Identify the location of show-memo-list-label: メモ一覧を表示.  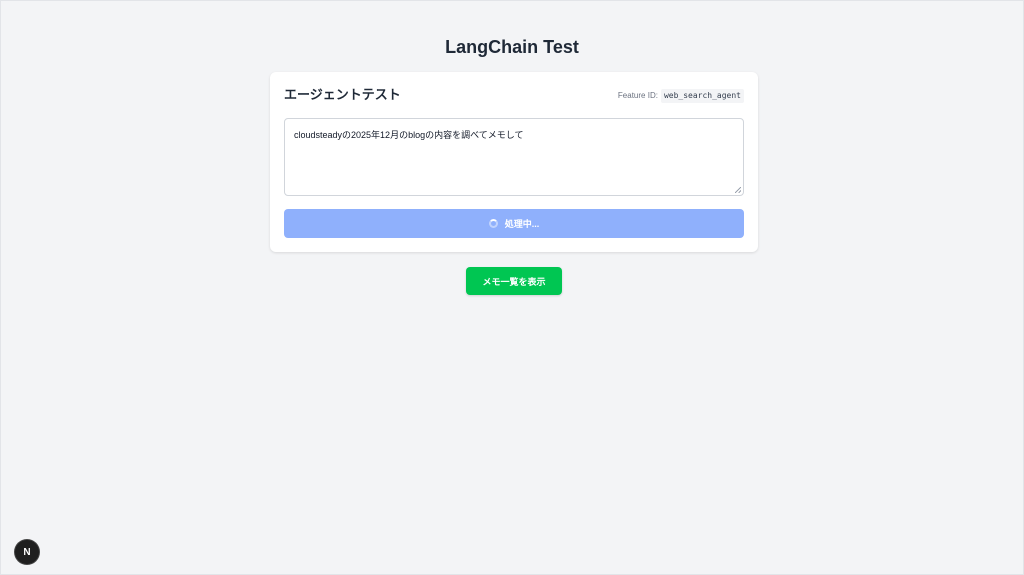
(514, 281).